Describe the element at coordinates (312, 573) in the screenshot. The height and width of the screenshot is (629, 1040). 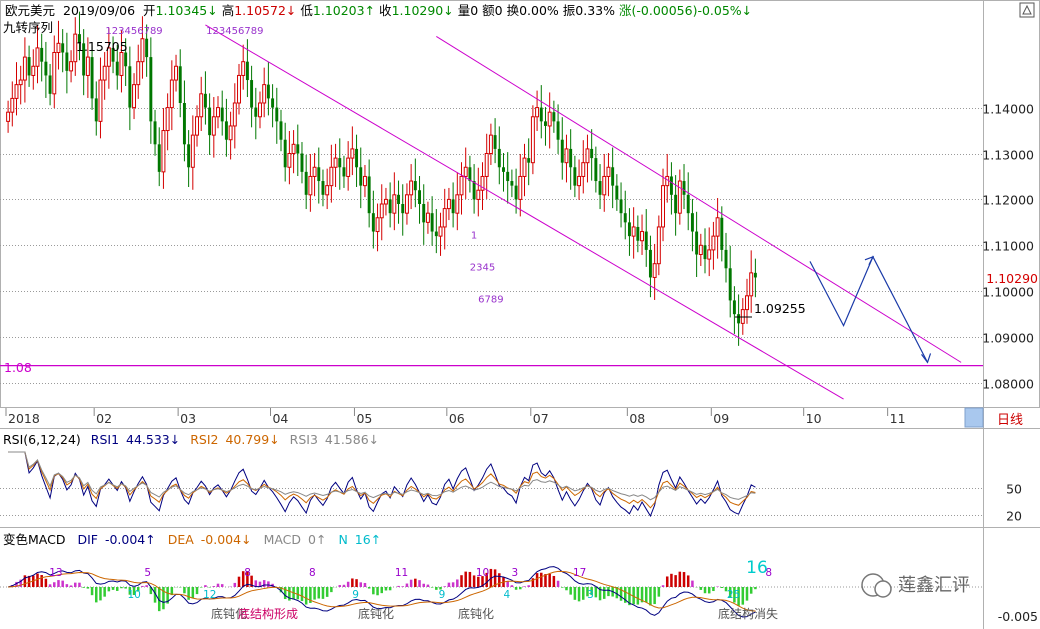
I see `macd-count-above: 8` at that location.